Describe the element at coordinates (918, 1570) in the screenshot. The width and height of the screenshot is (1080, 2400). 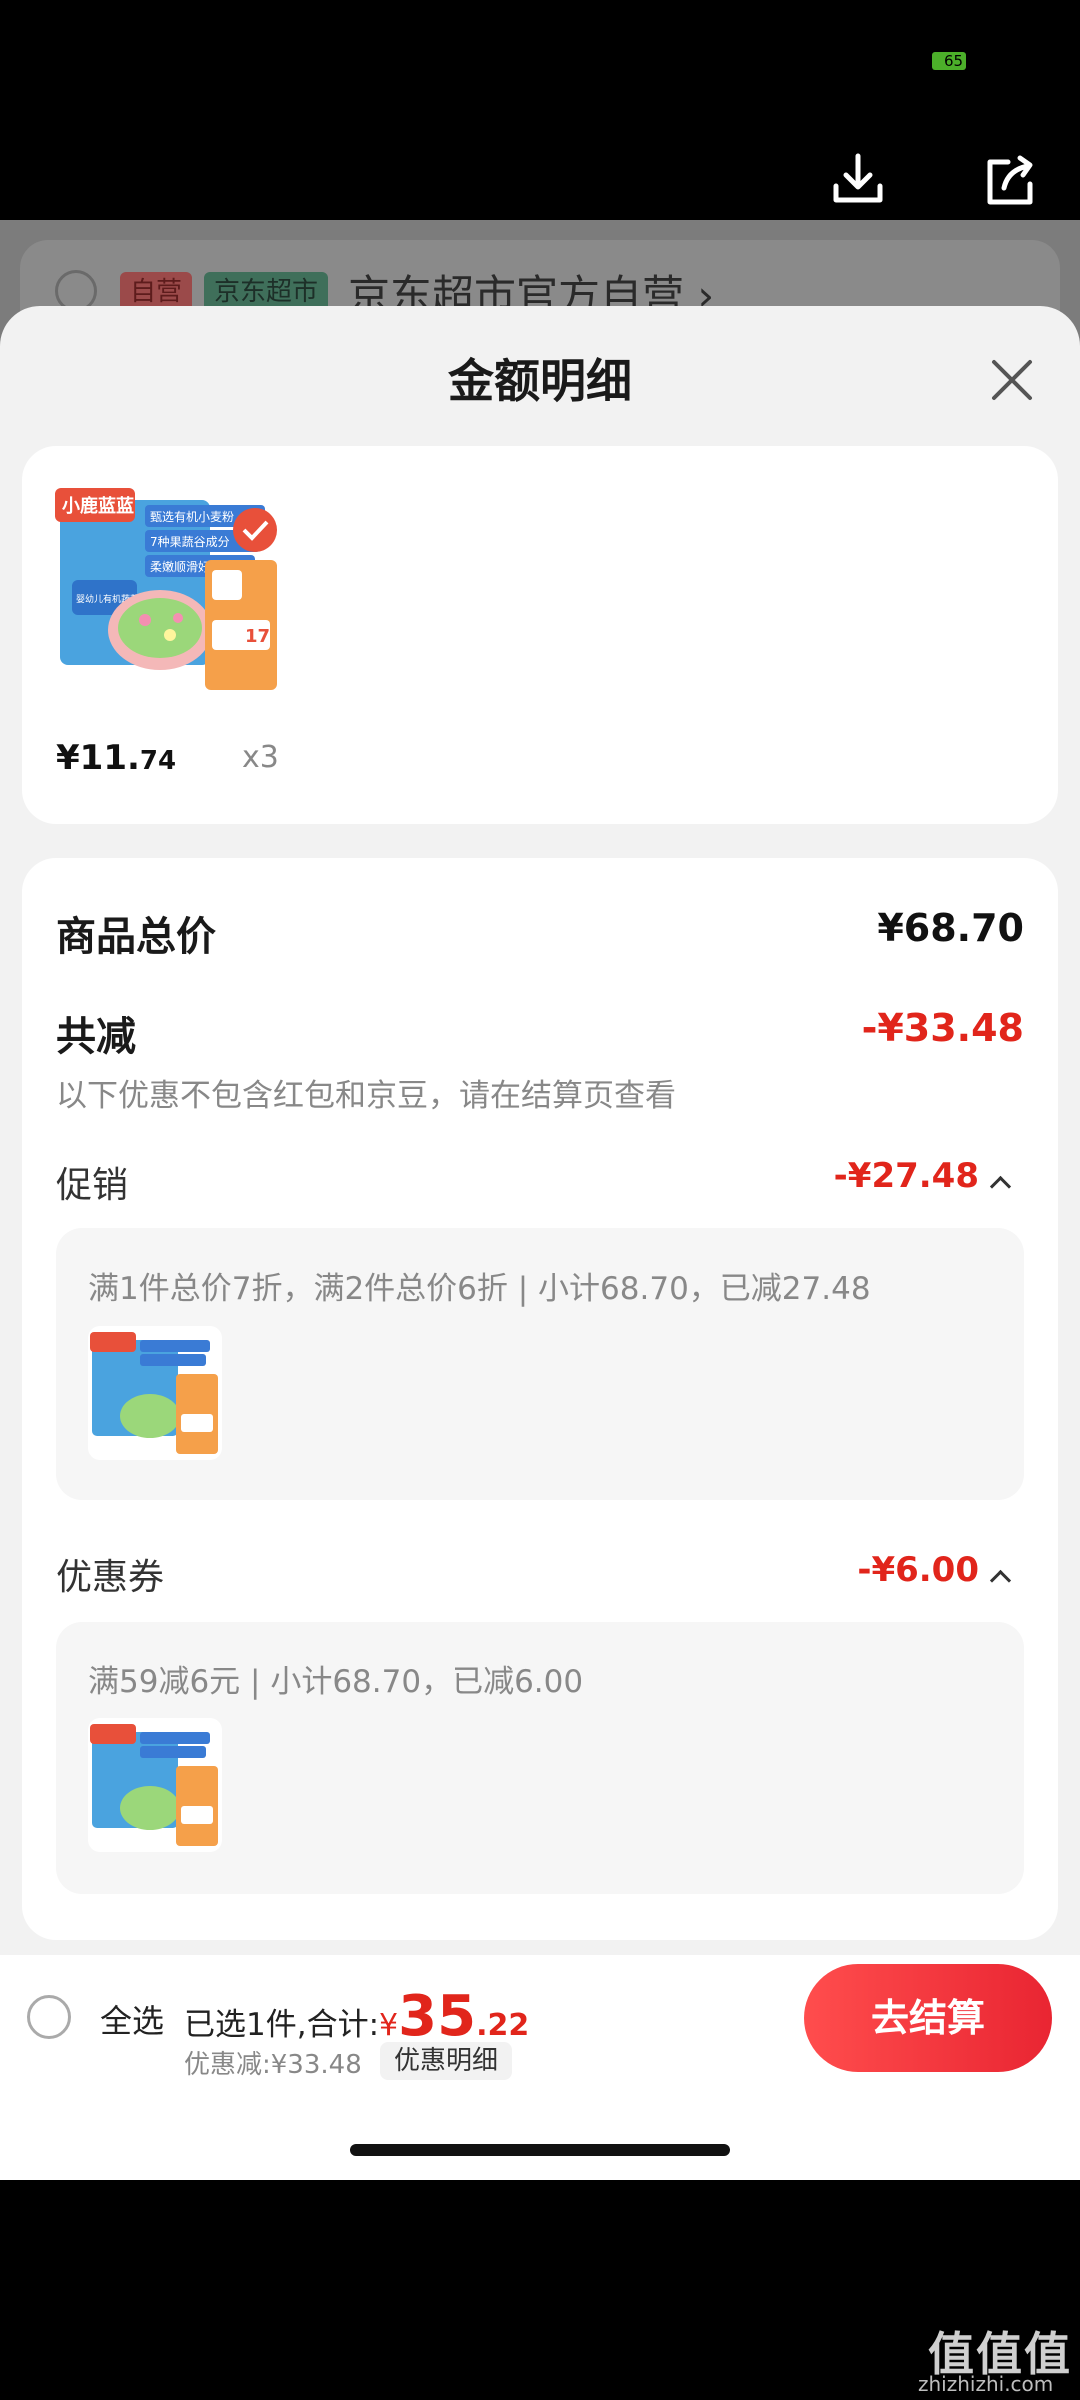
I see `coupon-value: -¥6.00` at that location.